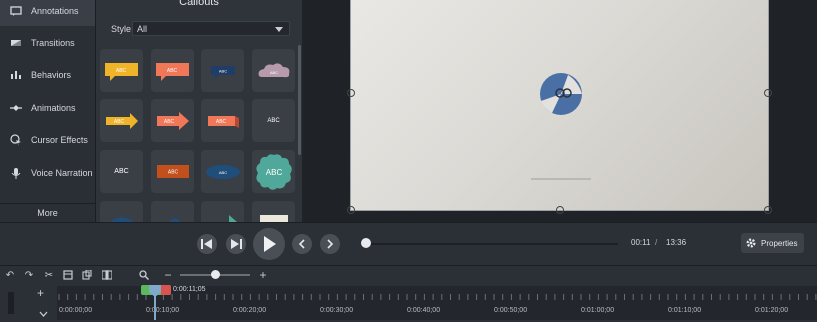 Image resolution: width=817 pixels, height=322 pixels. Describe the element at coordinates (121, 29) in the screenshot. I see `style-label: Style` at that location.